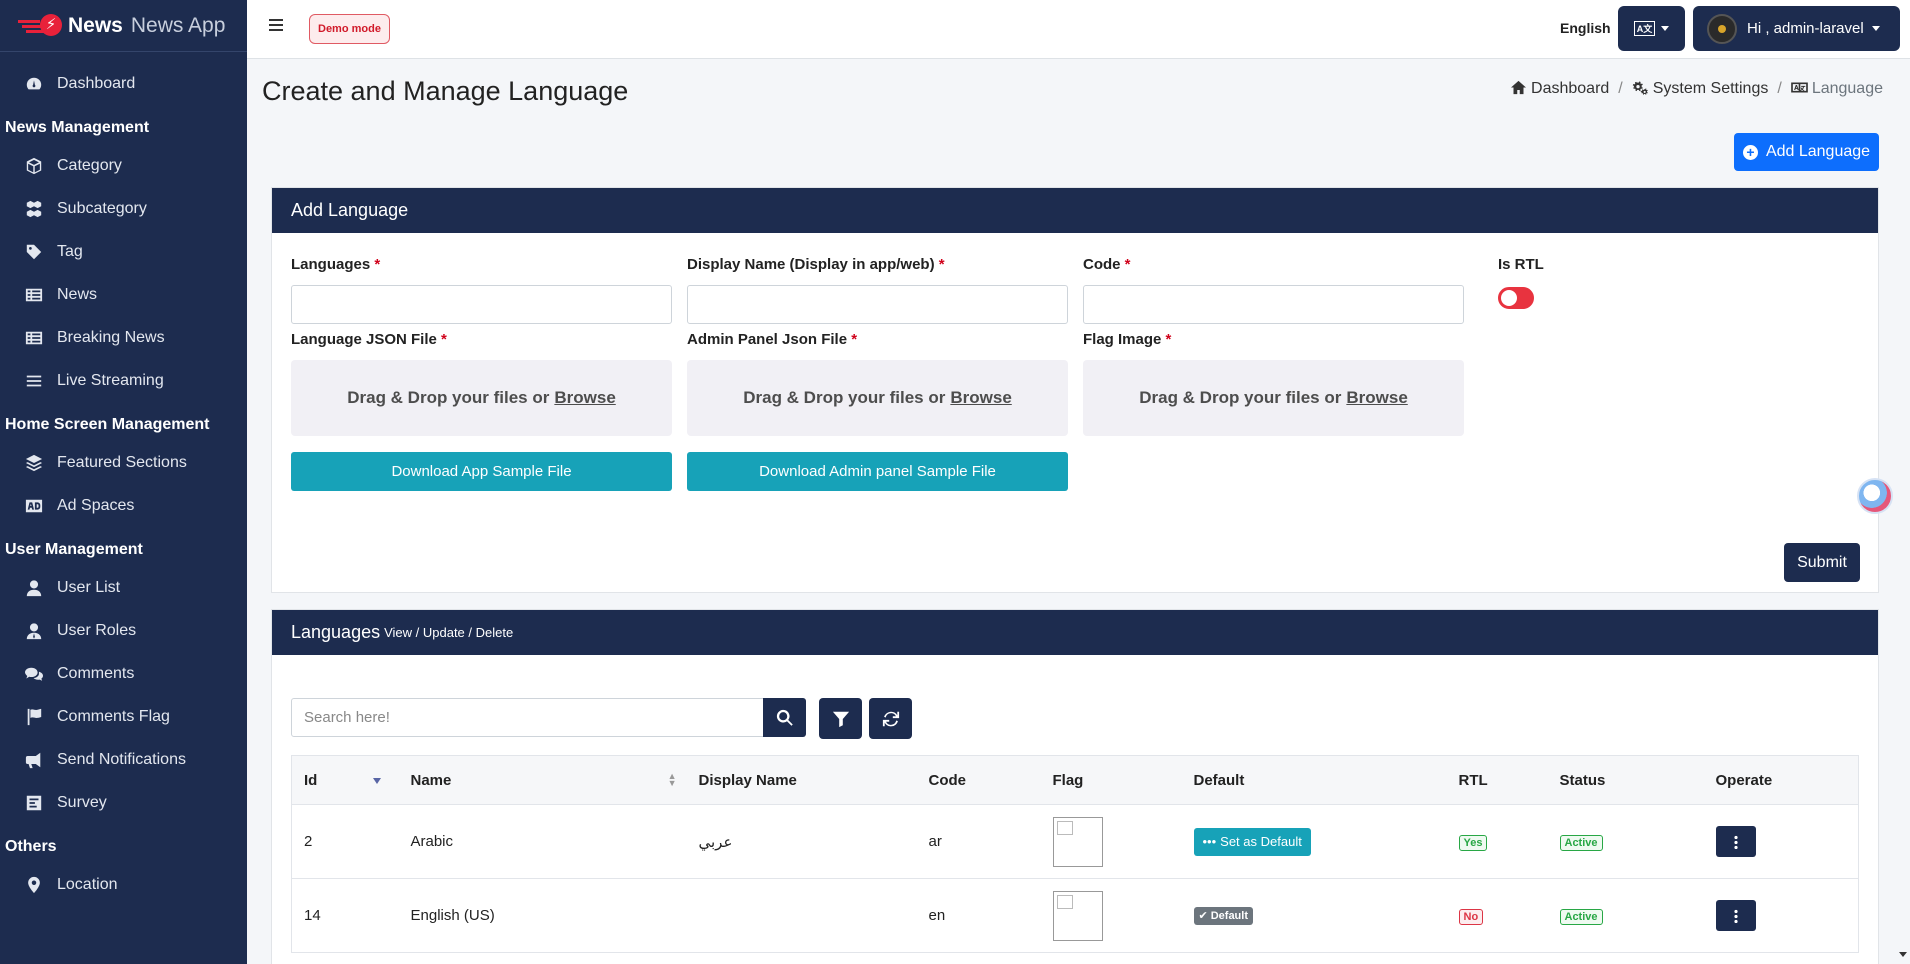 The height and width of the screenshot is (964, 1910). What do you see at coordinates (877, 398) in the screenshot?
I see `admin-json-dropzone: Drag & Drop your files or Browse` at bounding box center [877, 398].